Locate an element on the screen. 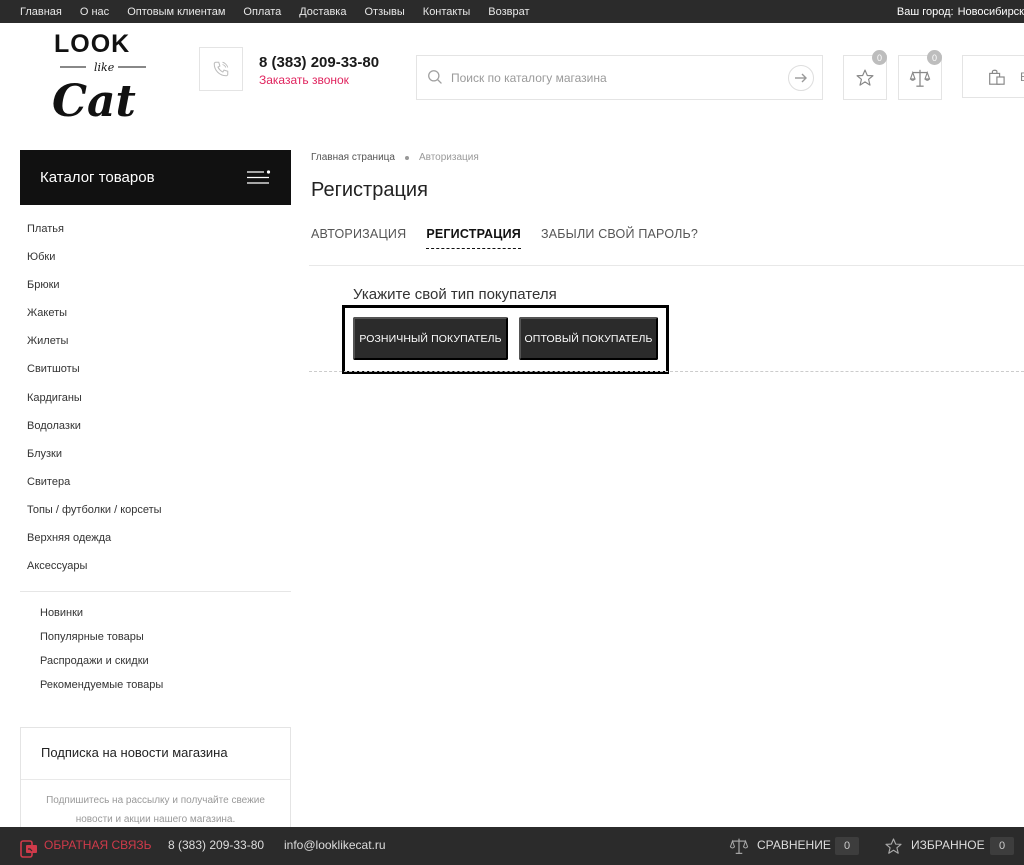 This screenshot has height=865, width=1024. extra-link-sale: Распродажи и скидки is located at coordinates (101, 665).